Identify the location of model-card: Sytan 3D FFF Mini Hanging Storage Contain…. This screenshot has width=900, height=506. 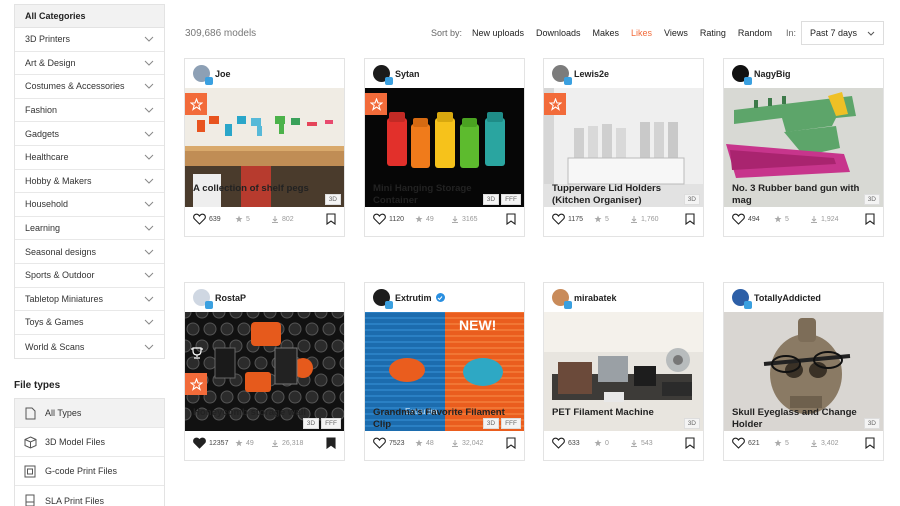
(444, 147).